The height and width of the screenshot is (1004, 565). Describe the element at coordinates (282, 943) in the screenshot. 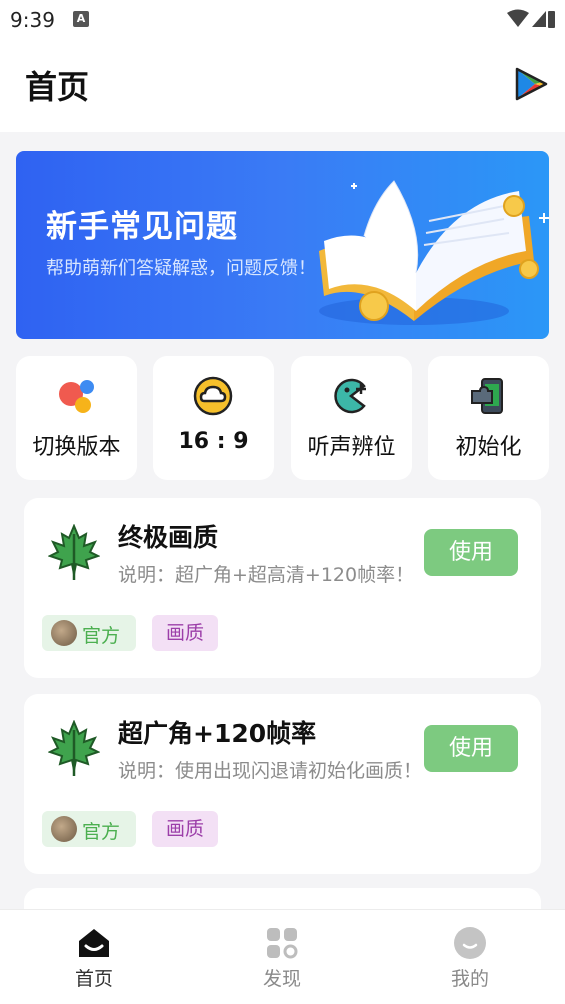

I see `grid-icon` at that location.